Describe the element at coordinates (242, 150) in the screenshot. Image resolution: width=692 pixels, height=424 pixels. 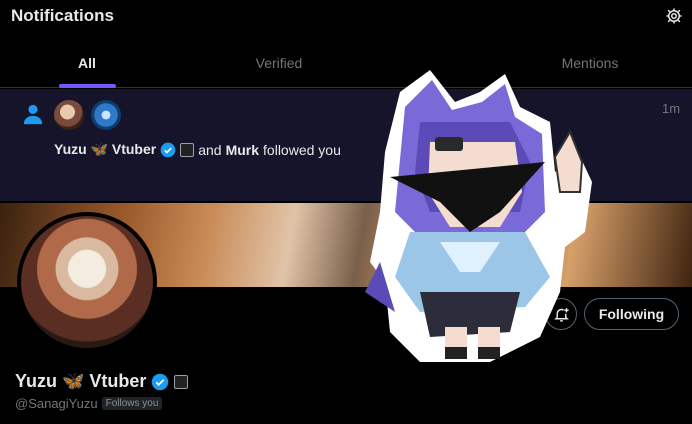
I see `user-name: Murk` at that location.